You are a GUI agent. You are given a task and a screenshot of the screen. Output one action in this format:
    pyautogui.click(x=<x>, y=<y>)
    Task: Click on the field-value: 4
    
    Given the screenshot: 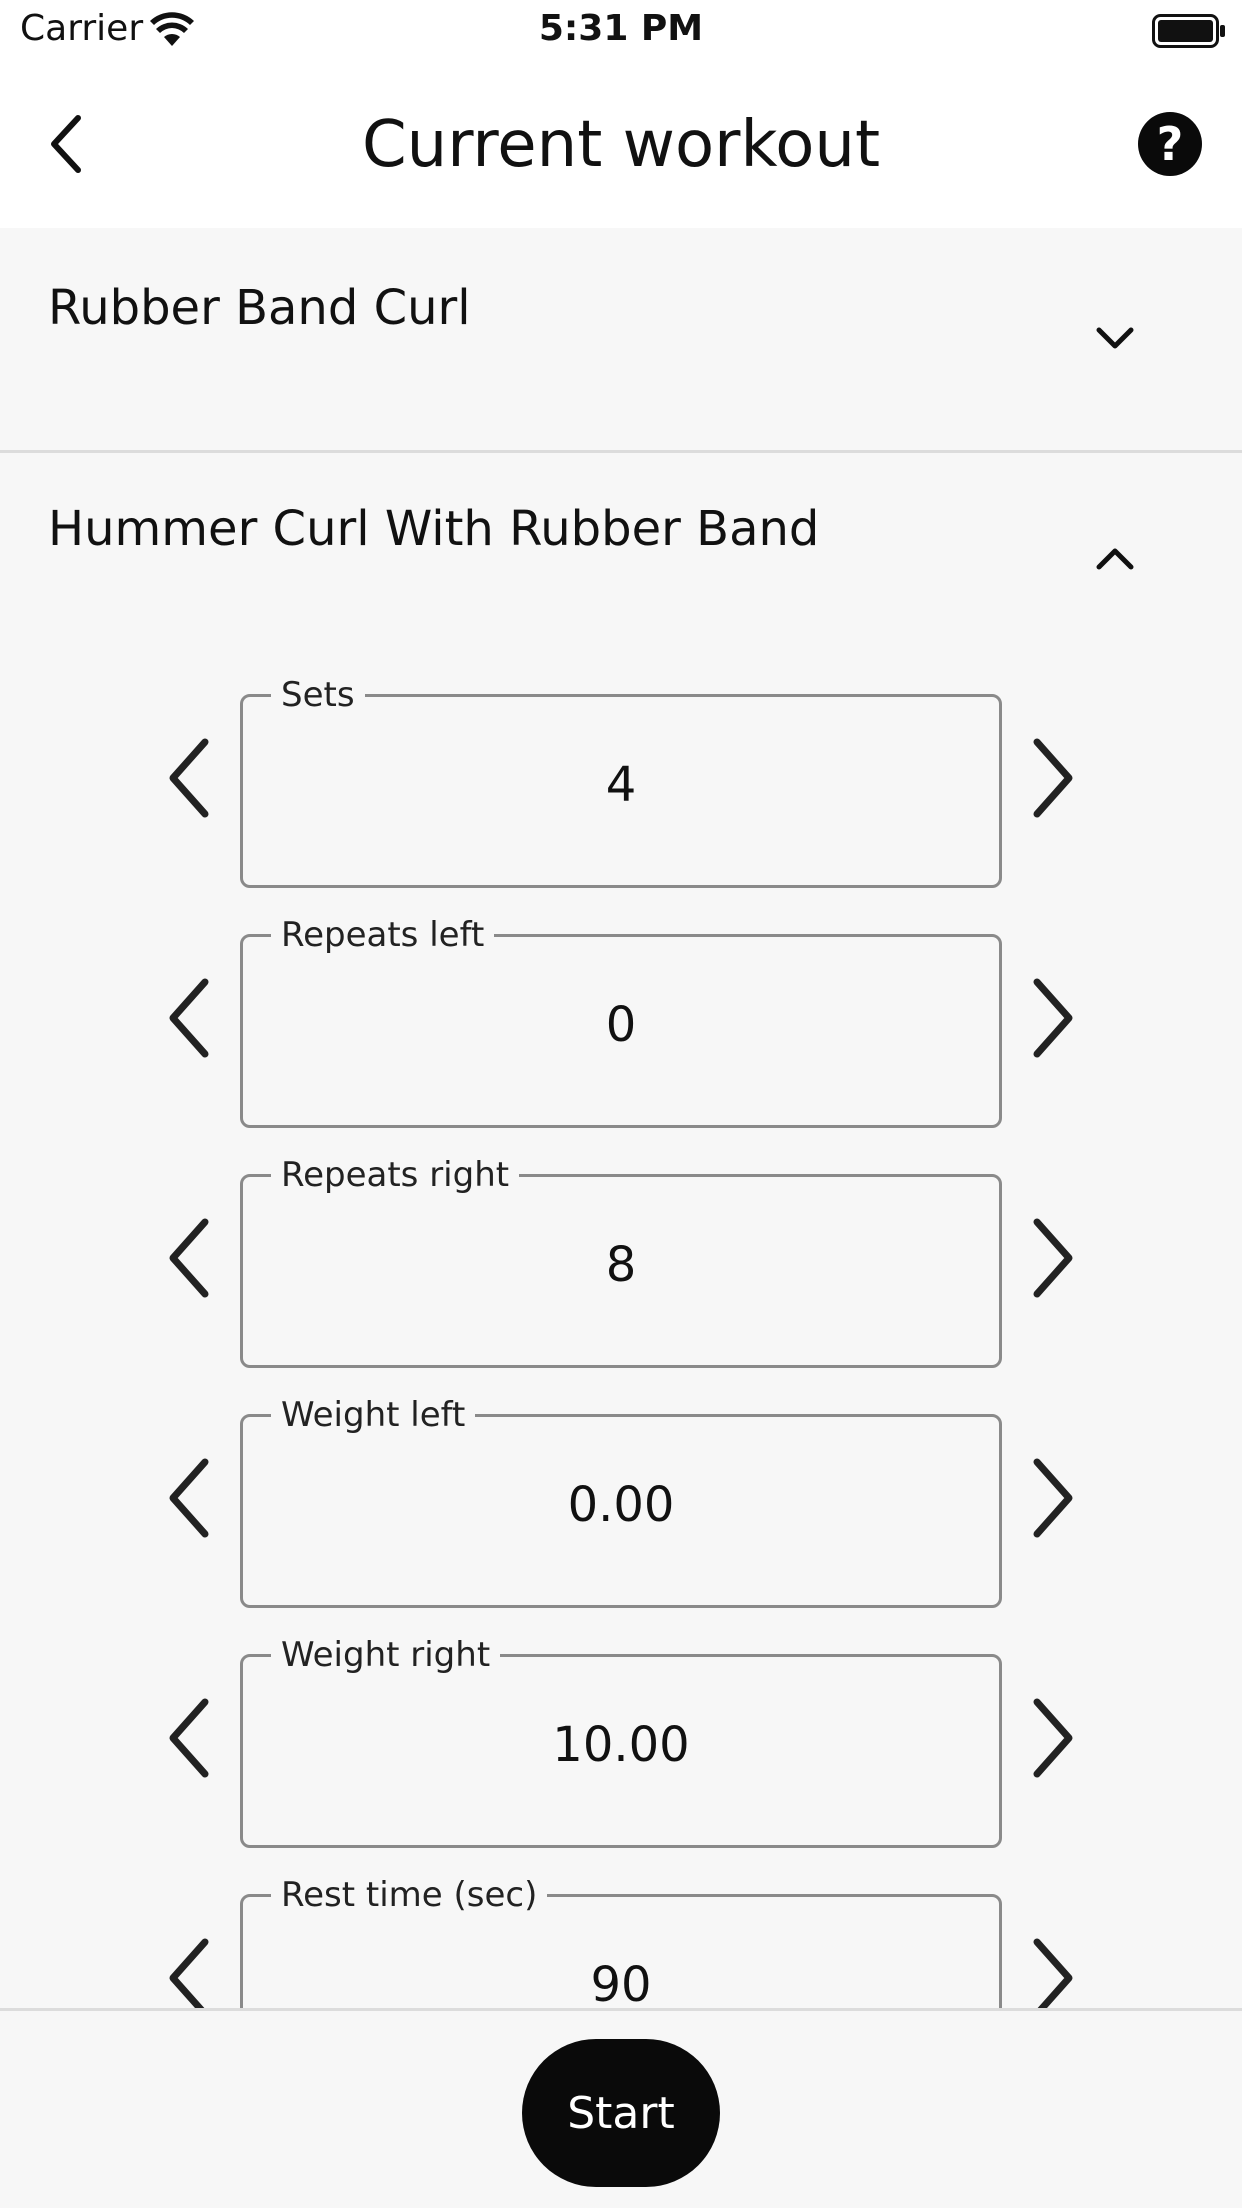 What is the action you would take?
    pyautogui.click(x=621, y=785)
    